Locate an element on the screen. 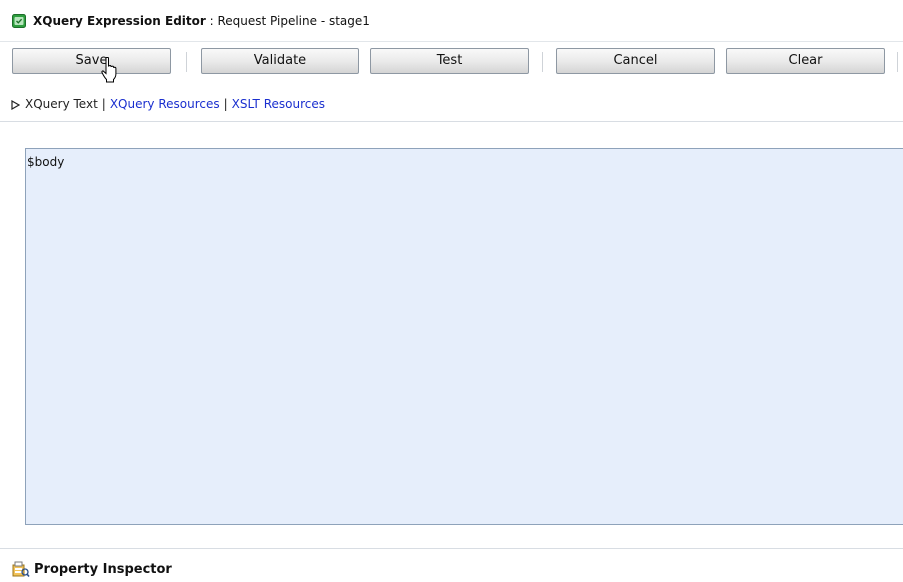 This screenshot has height=582, width=903. property-inspector-bar: Property Inspector is located at coordinates (451, 569).